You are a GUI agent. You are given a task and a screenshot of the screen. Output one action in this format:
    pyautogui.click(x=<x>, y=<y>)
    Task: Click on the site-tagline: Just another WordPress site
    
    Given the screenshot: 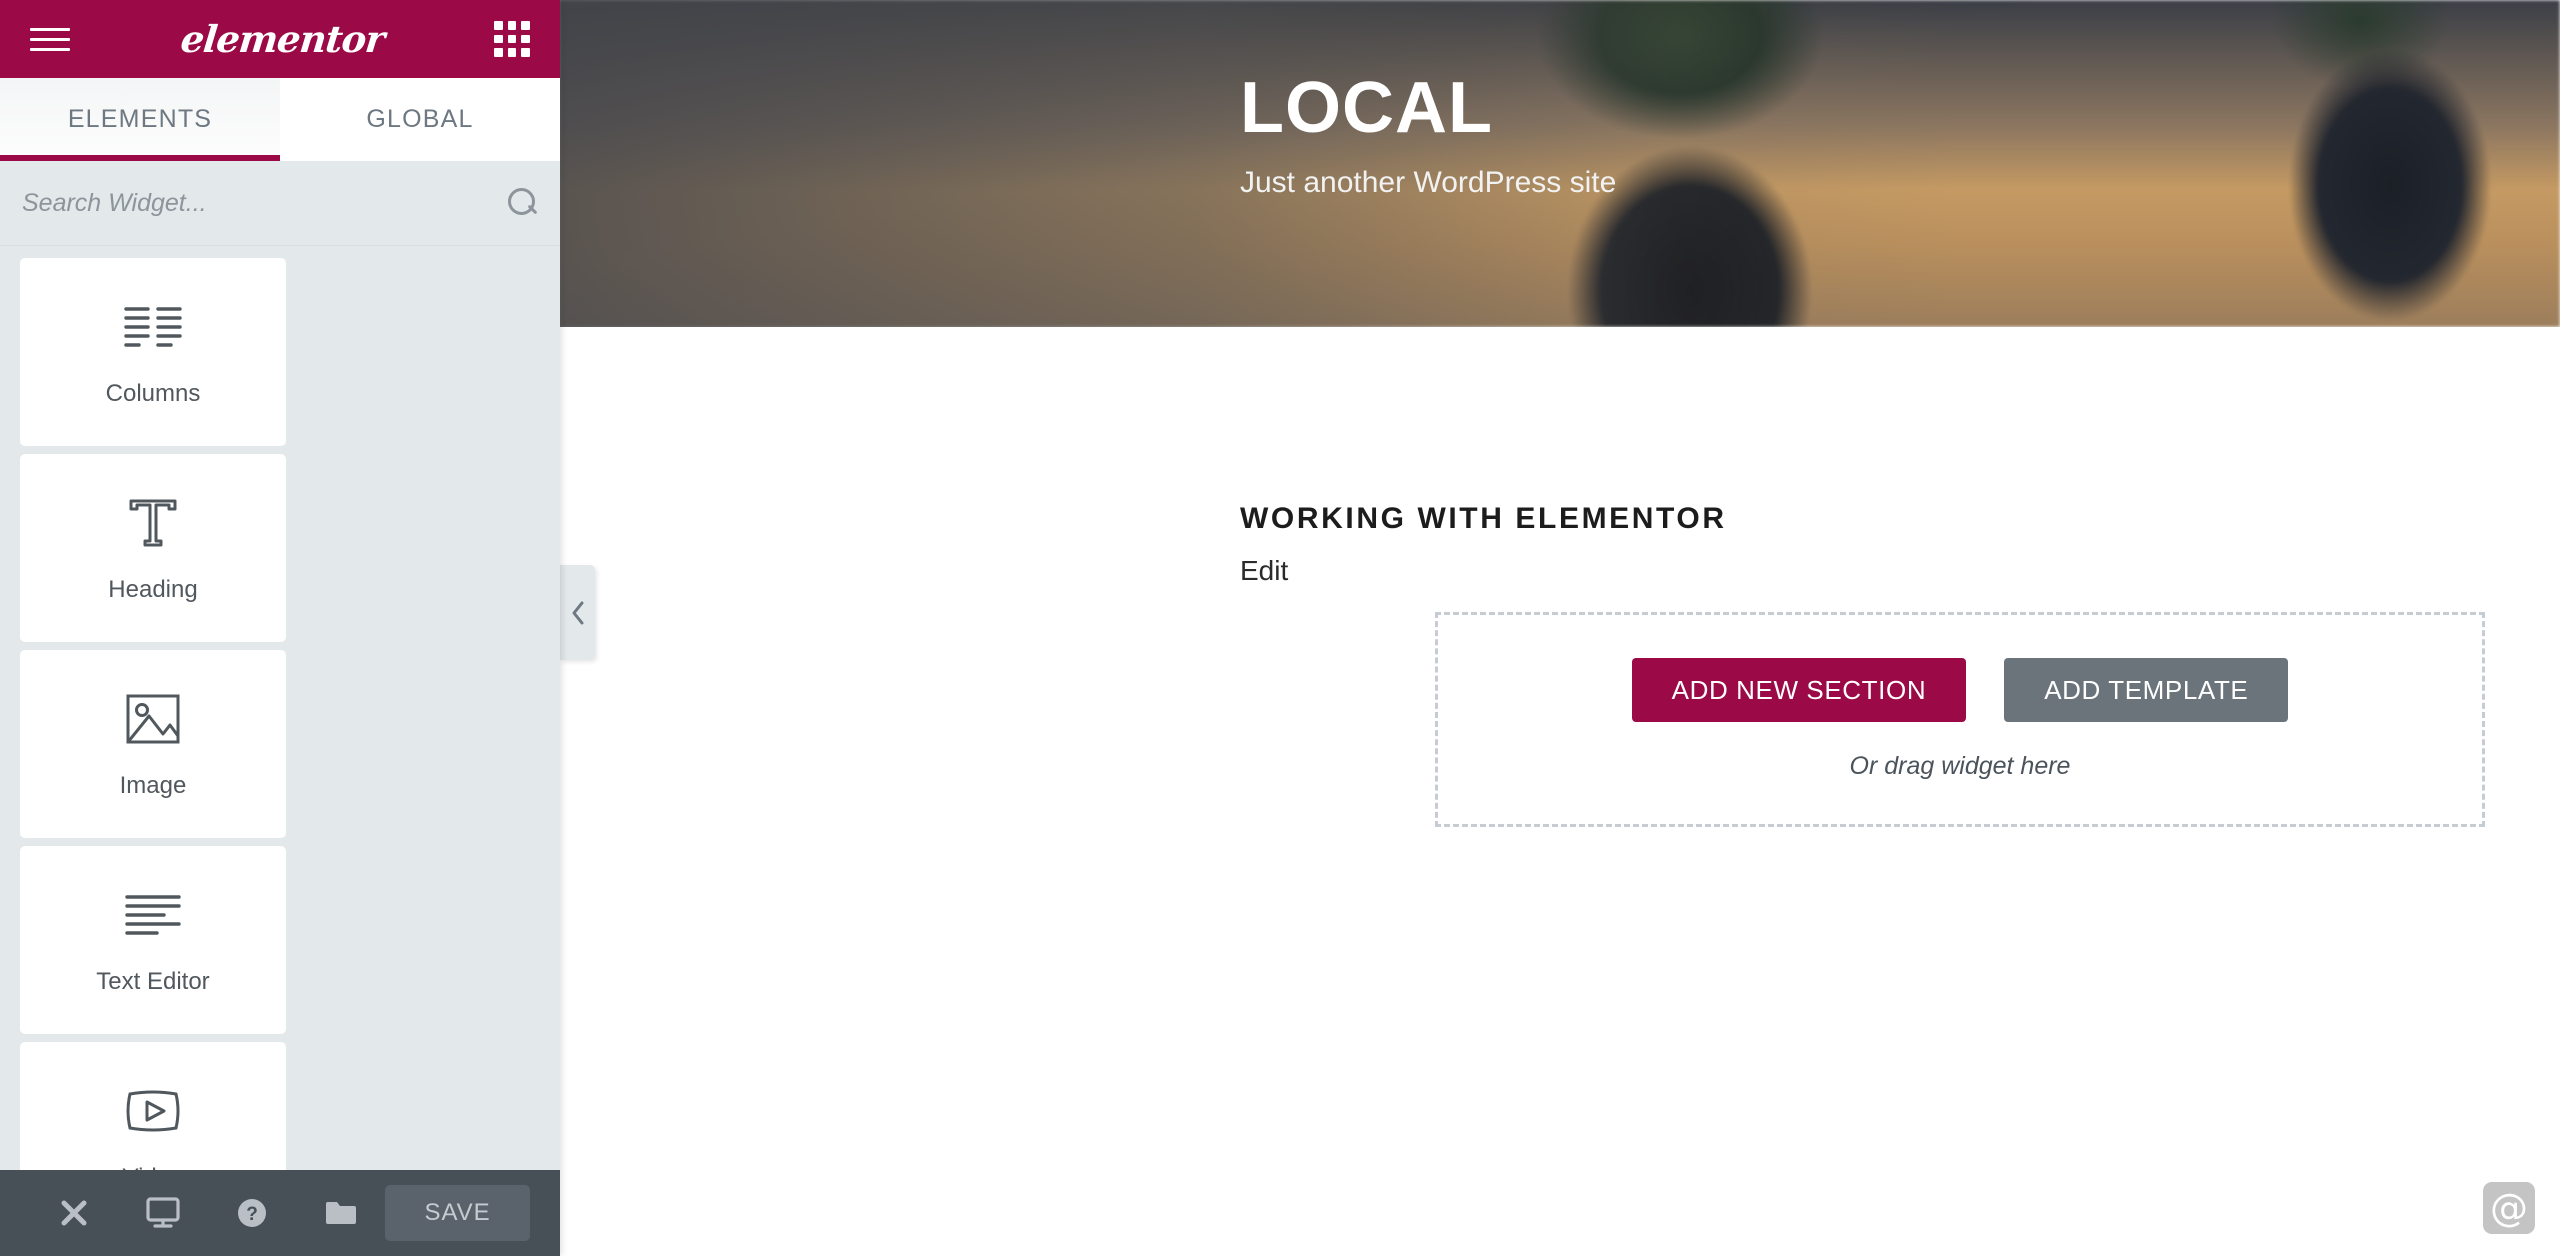 What is the action you would take?
    pyautogui.click(x=1428, y=182)
    